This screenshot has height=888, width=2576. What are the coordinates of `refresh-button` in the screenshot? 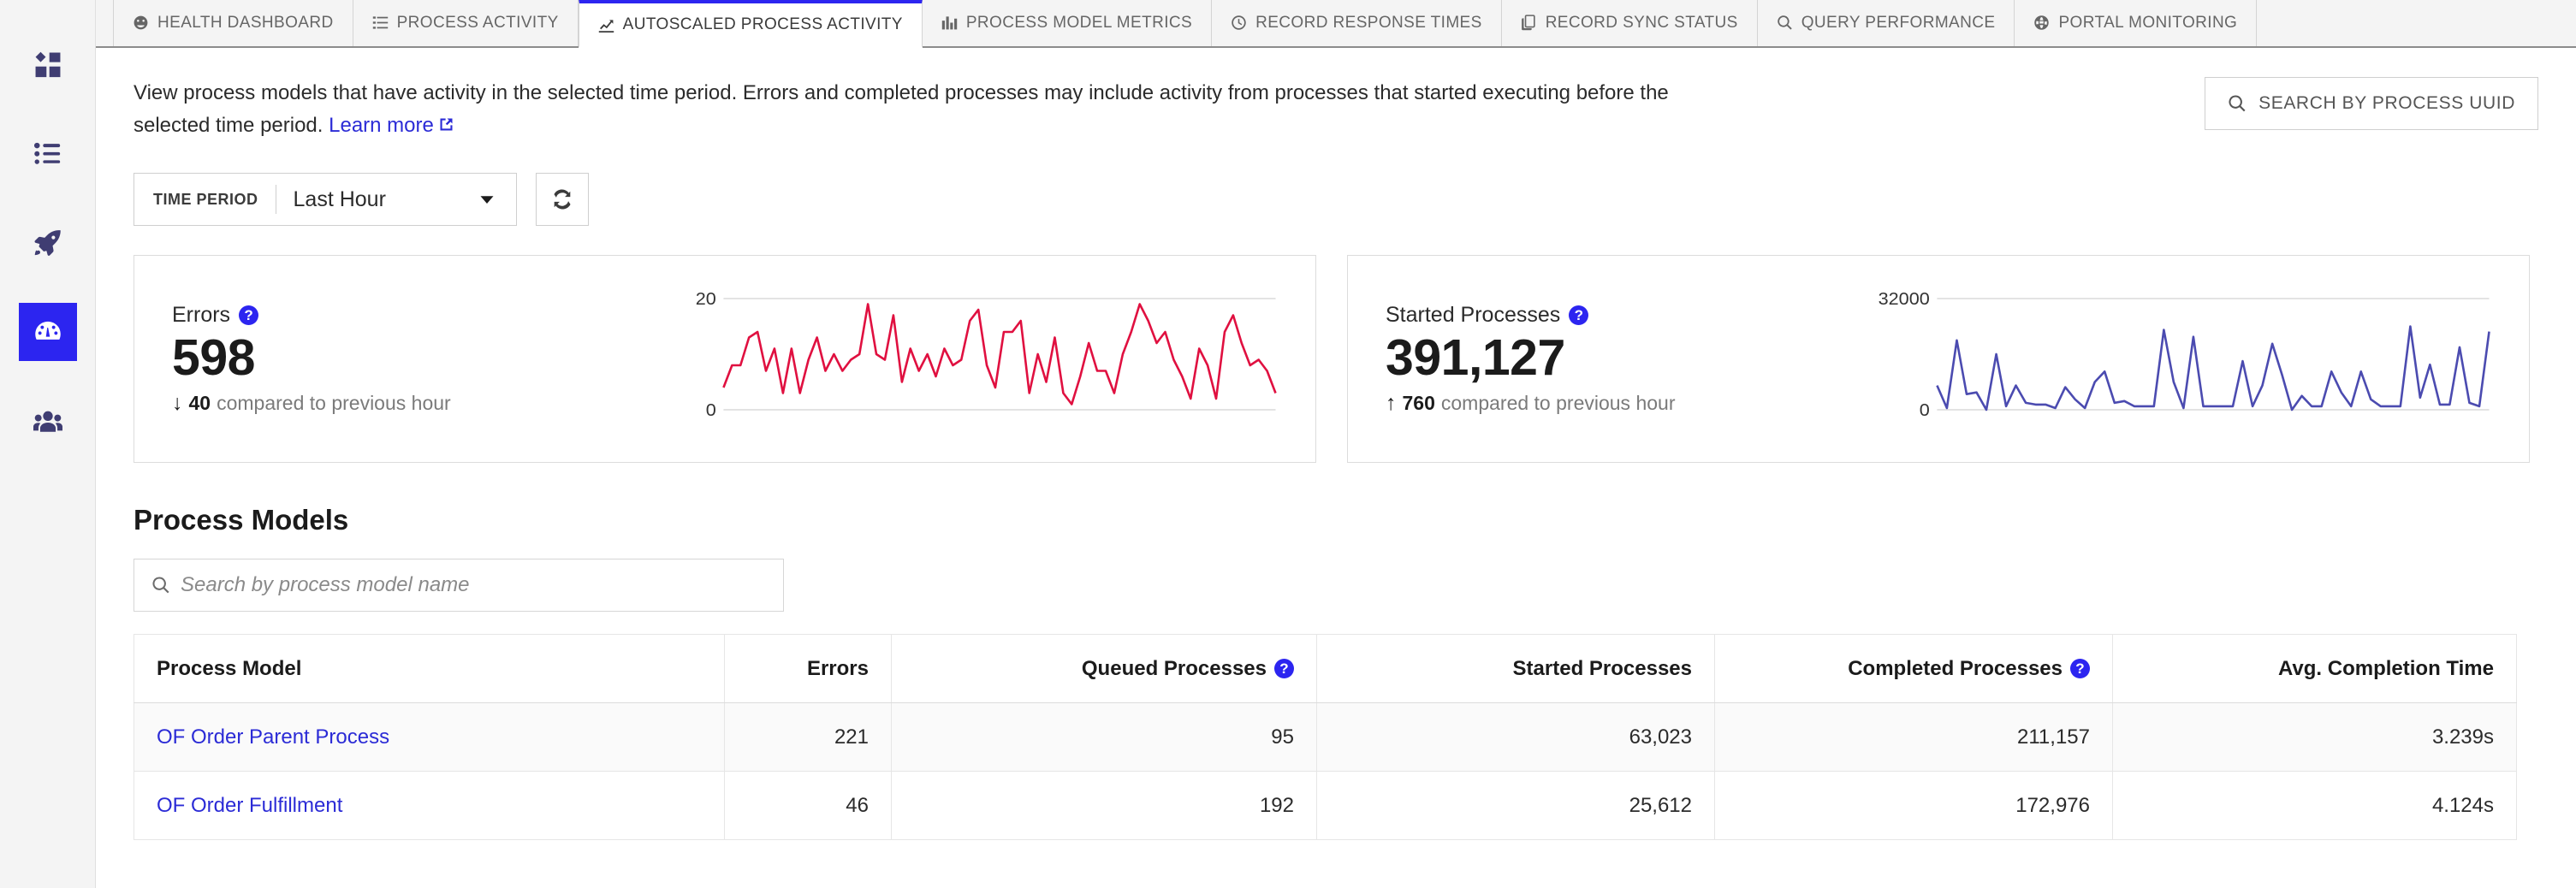 It's located at (562, 199).